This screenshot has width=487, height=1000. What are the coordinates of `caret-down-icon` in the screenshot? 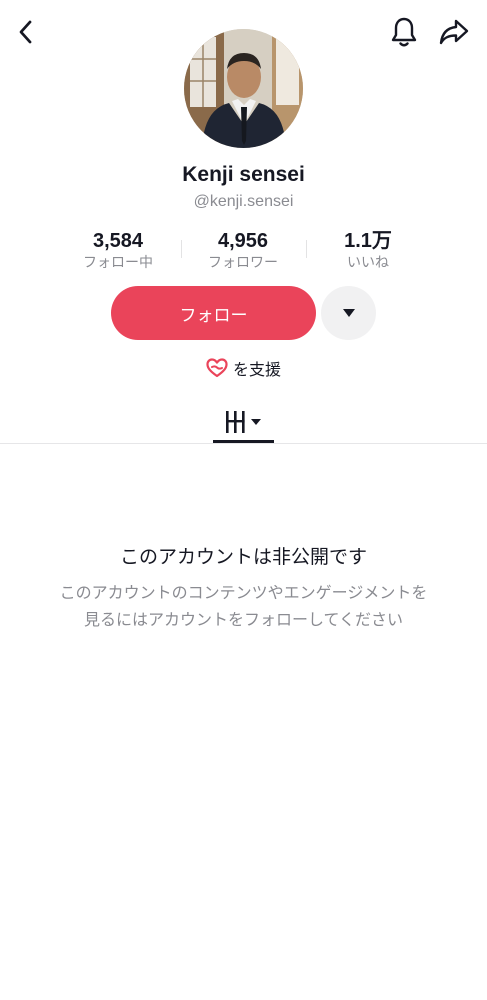 It's located at (348, 313).